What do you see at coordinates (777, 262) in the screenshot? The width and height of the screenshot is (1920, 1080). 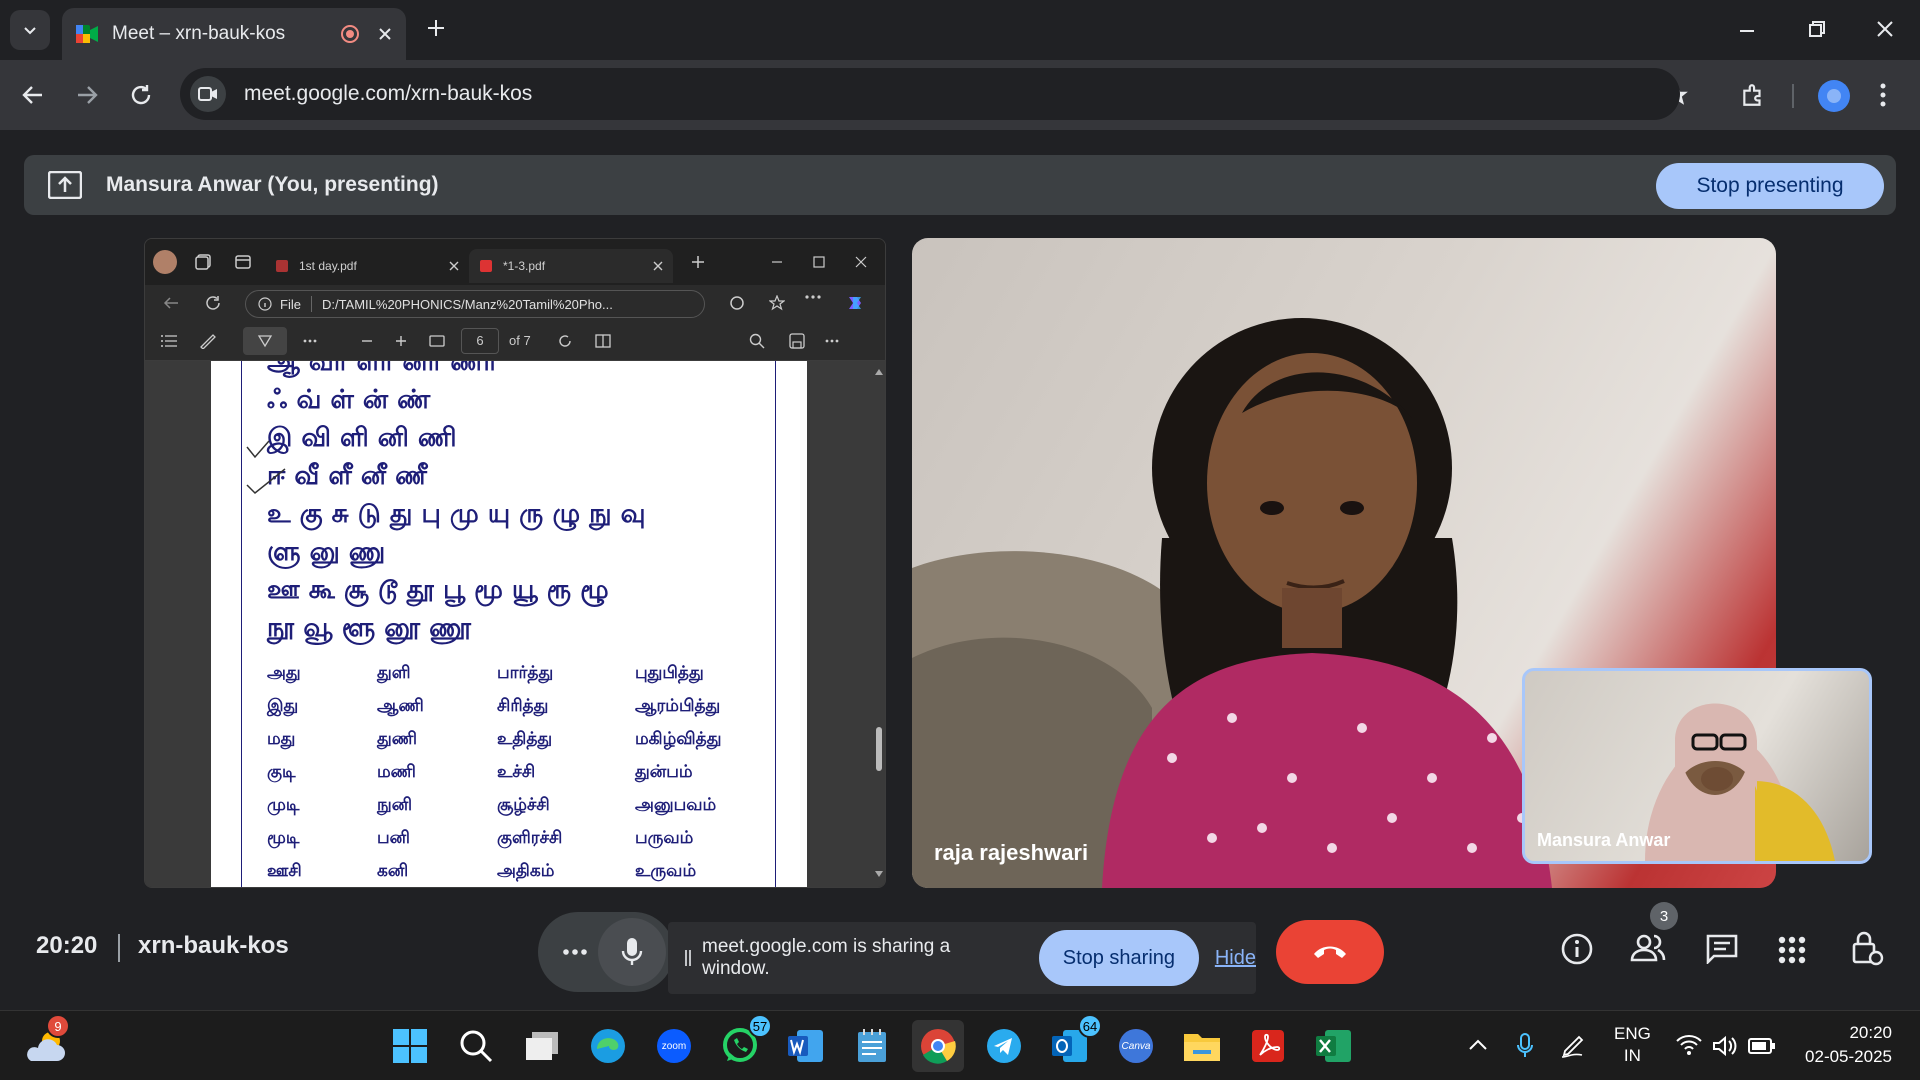 I see `pdf-minimize-icon` at bounding box center [777, 262].